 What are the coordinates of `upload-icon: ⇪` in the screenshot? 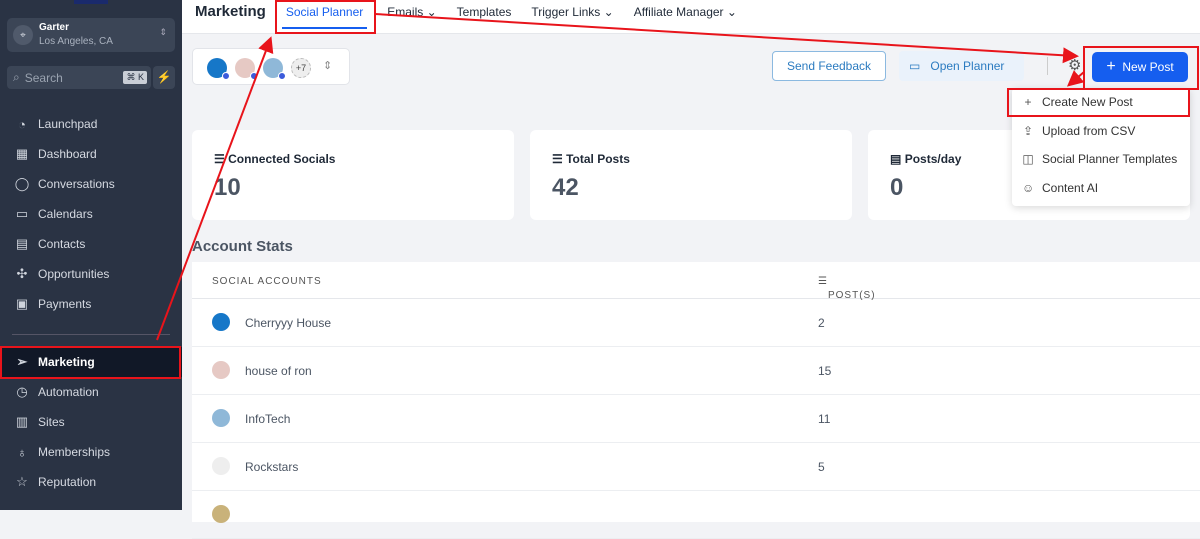 It's located at (1028, 130).